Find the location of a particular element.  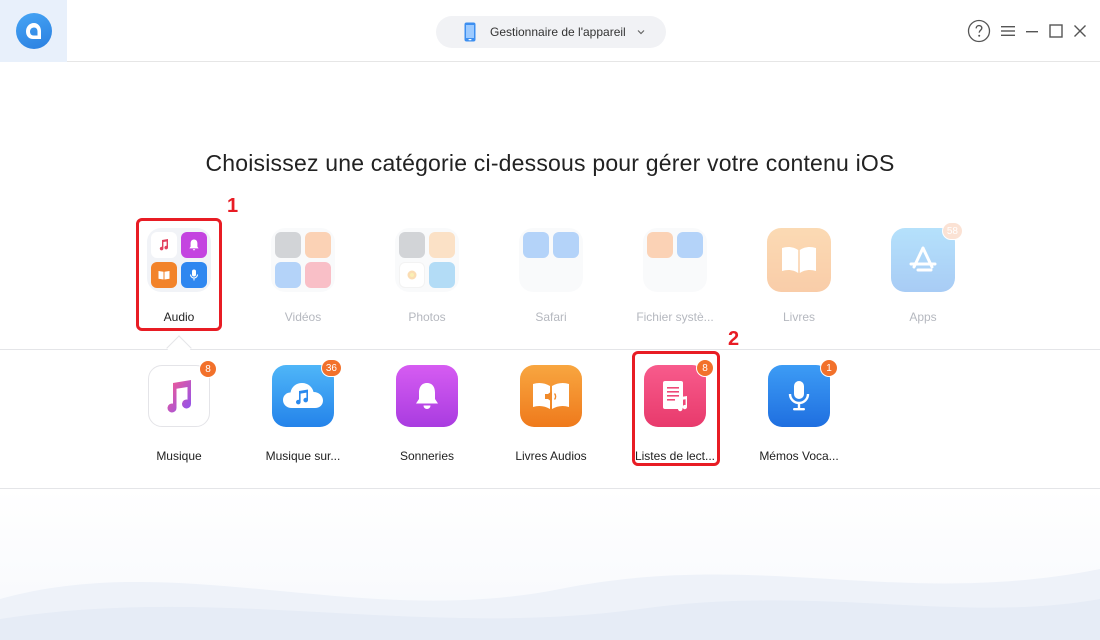

step-number-1: 1 is located at coordinates (233, 206).